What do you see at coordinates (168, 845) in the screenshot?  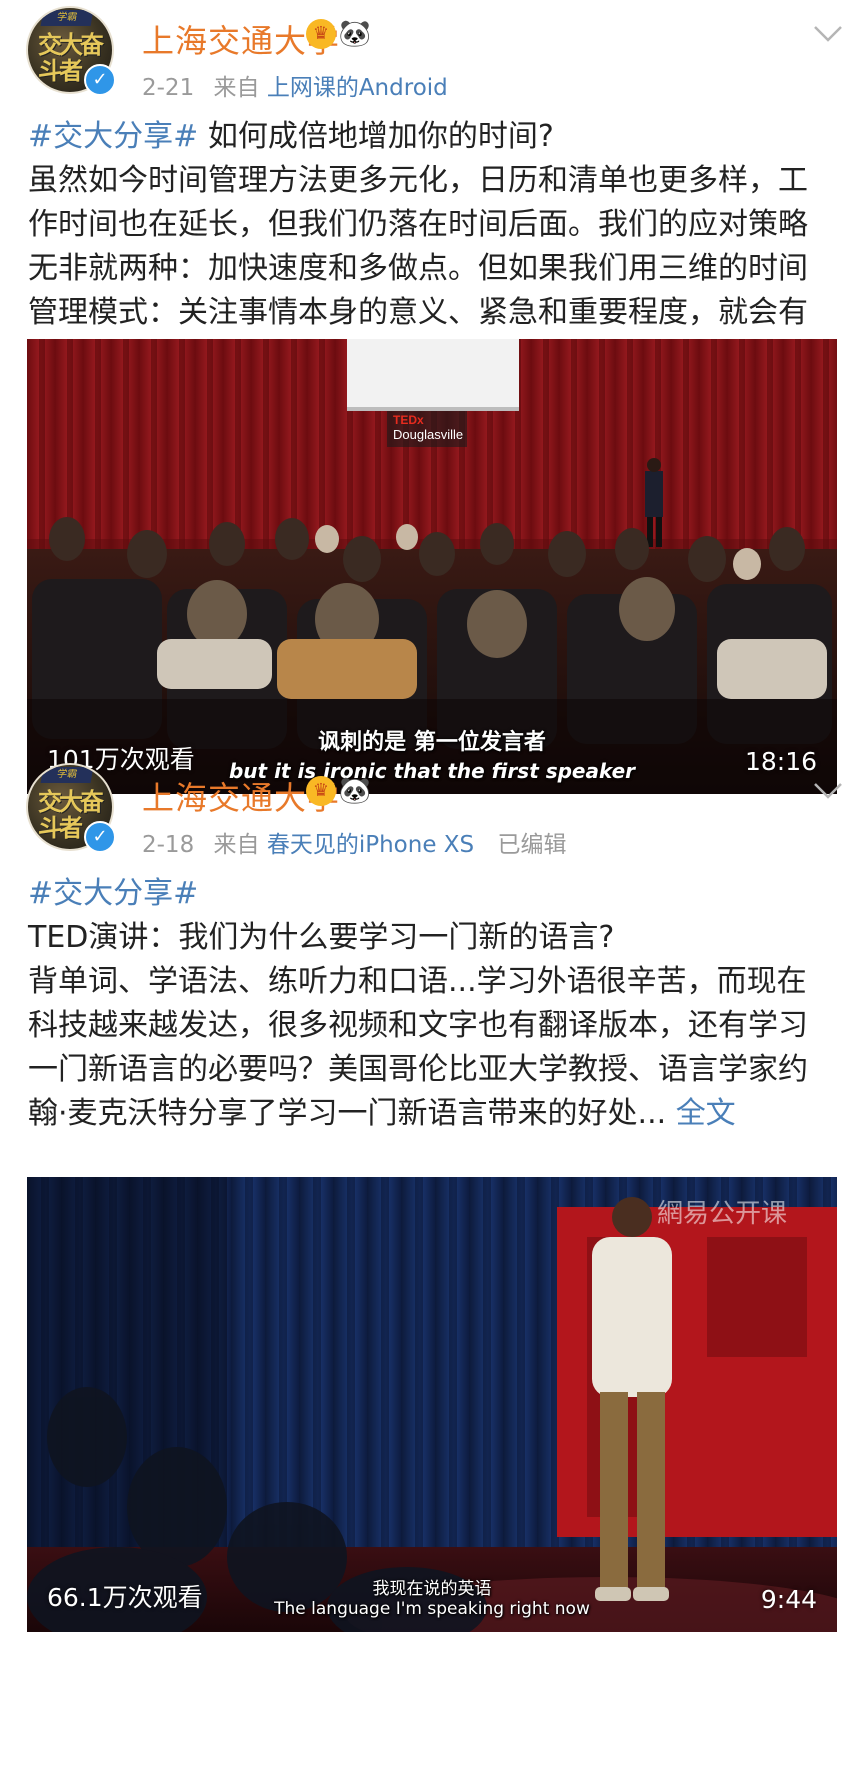 I see `post-date: 2-18` at bounding box center [168, 845].